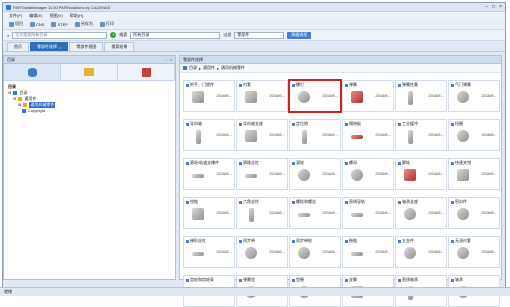  Describe the element at coordinates (89, 72) in the screenshot. I see `favorites-tab` at that location.